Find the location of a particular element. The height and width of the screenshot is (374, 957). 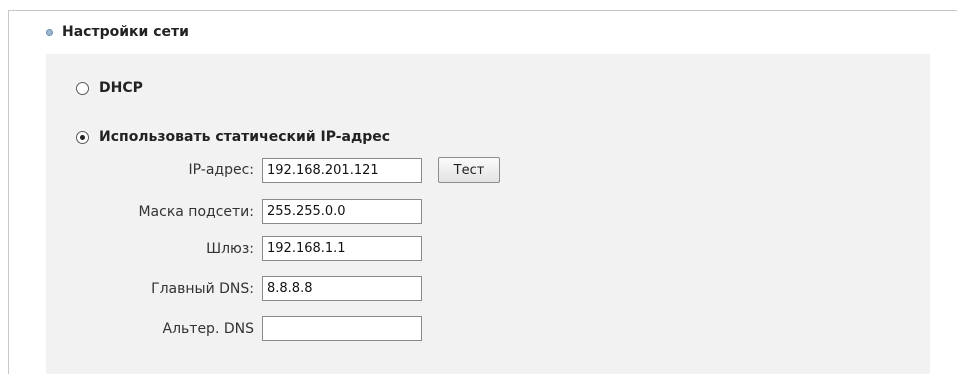

primary-dns-row: Главный DNS: is located at coordinates (234, 288).